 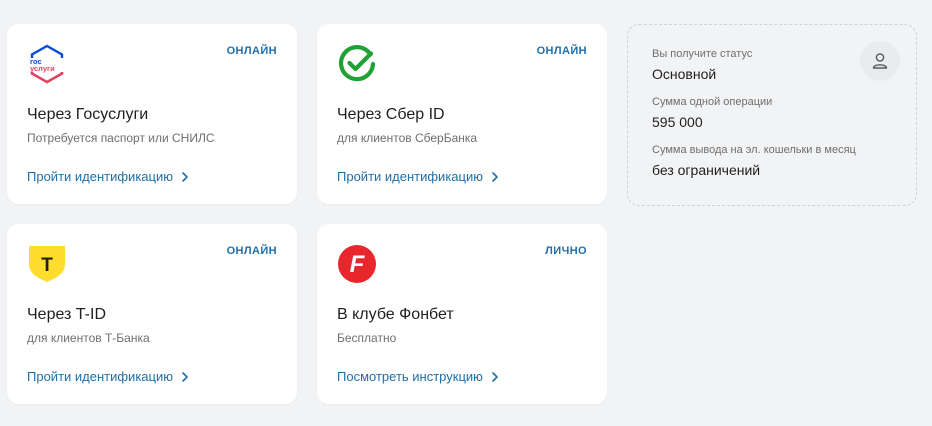 I want to click on link-label: Посмотреть инструкцию, so click(x=410, y=376).